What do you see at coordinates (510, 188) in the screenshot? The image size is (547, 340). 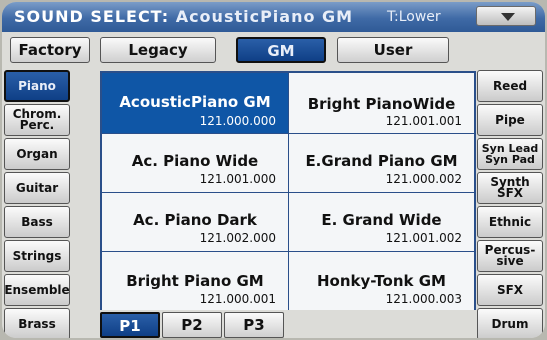 I see `category-synth-sfx: Synth SFX` at bounding box center [510, 188].